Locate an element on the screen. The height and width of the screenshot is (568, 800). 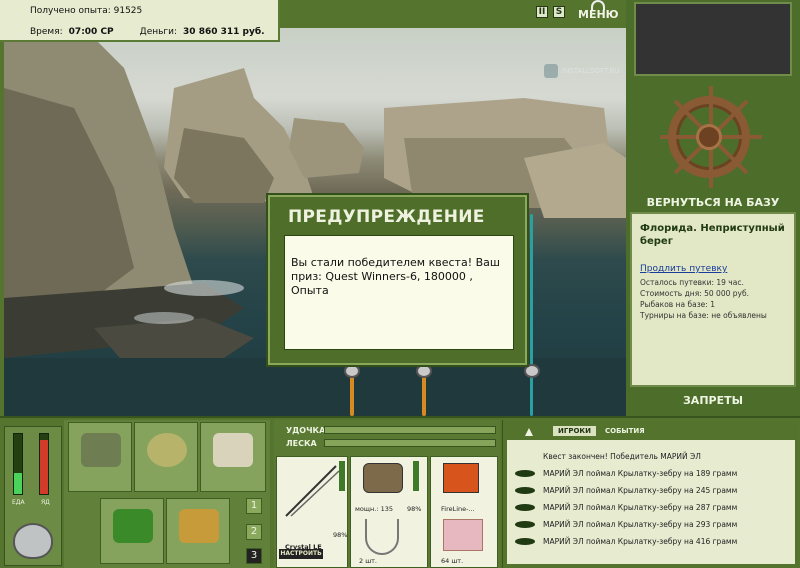
line-bar is located at coordinates (410, 443).